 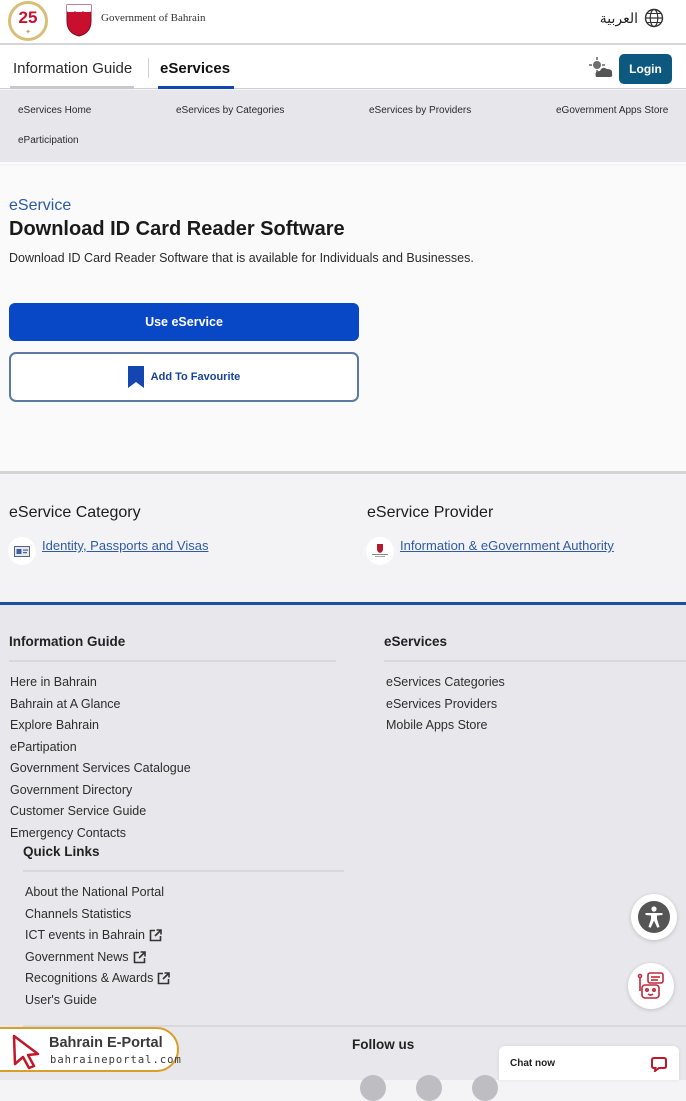 What do you see at coordinates (196, 74) in the screenshot?
I see `tab-eservices: eServices` at bounding box center [196, 74].